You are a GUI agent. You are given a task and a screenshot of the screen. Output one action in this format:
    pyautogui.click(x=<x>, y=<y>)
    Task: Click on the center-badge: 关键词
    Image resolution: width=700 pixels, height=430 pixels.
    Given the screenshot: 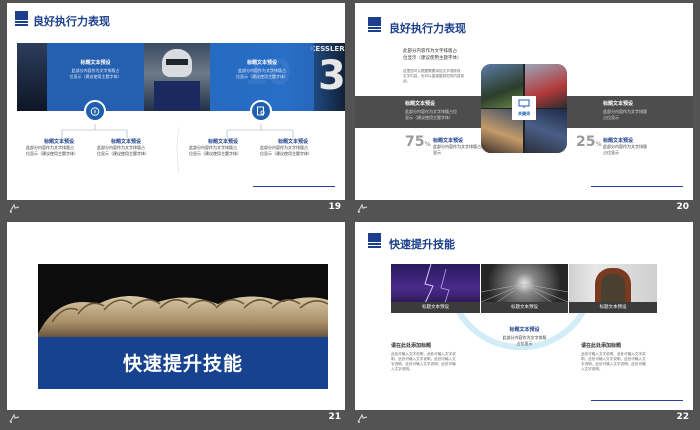 What is the action you would take?
    pyautogui.click(x=524, y=108)
    